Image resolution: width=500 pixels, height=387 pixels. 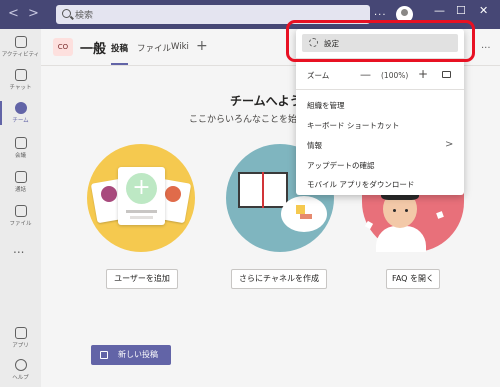 What do you see at coordinates (380, 105) in the screenshot?
I see `menu-item-manage-org: 組織を管理` at bounding box center [380, 105].